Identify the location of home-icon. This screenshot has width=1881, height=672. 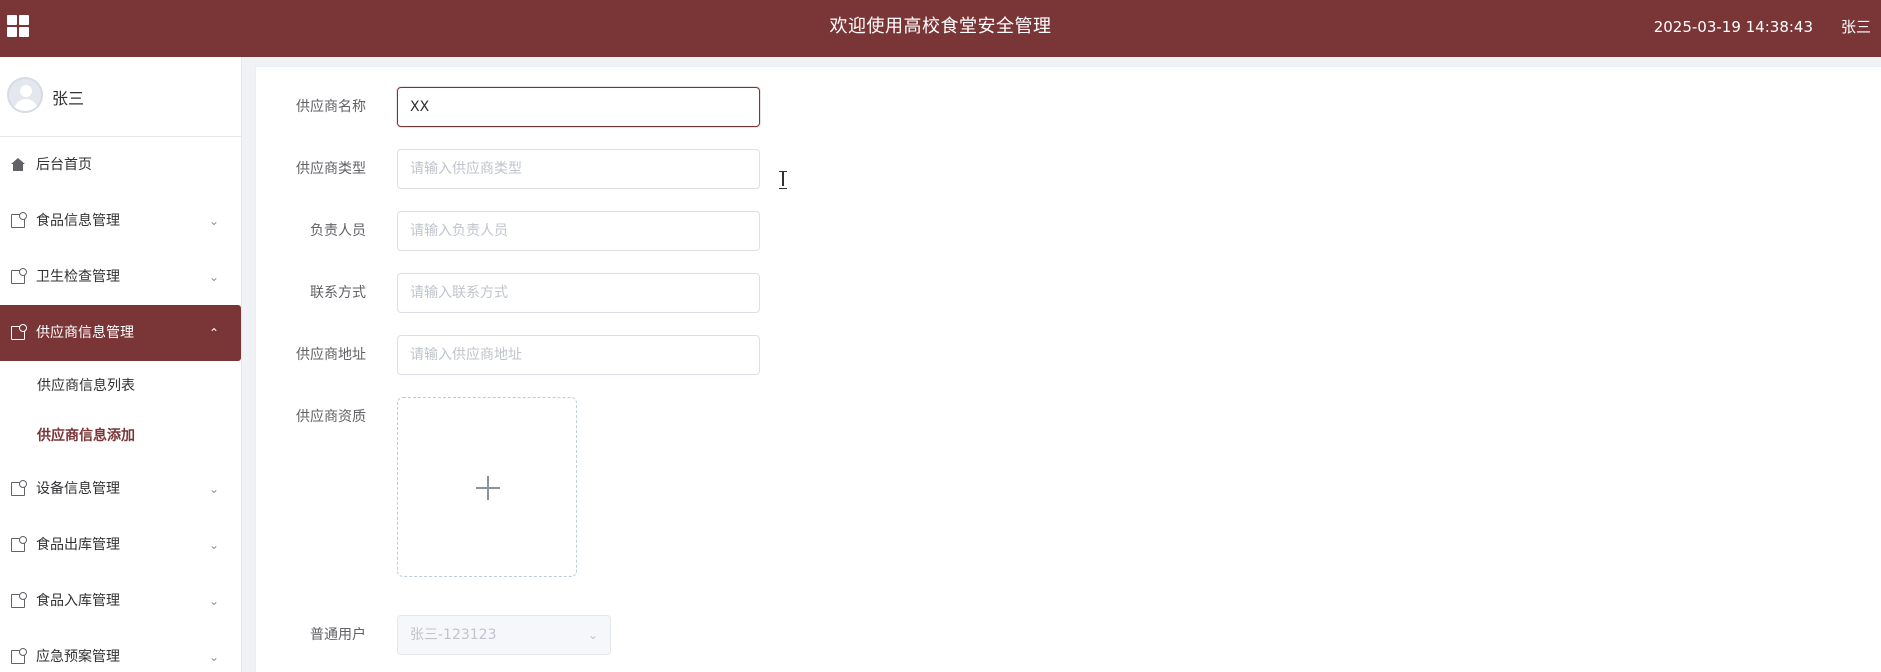
(18, 165).